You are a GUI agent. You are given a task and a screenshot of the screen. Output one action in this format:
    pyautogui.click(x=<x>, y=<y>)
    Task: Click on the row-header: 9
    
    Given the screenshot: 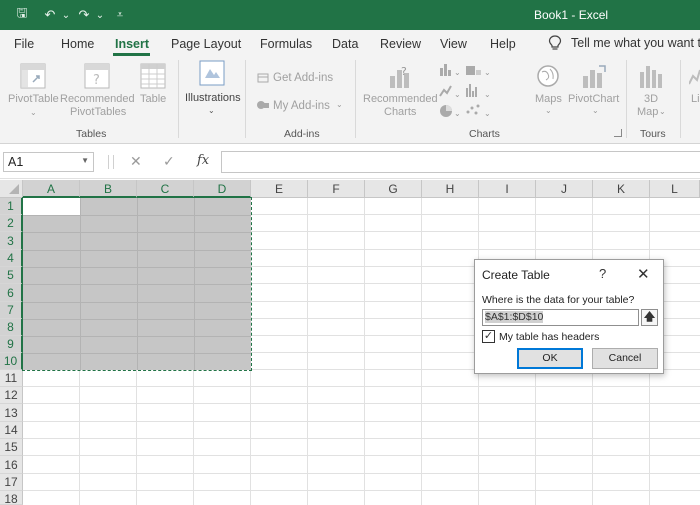 What is the action you would take?
    pyautogui.click(x=11, y=344)
    